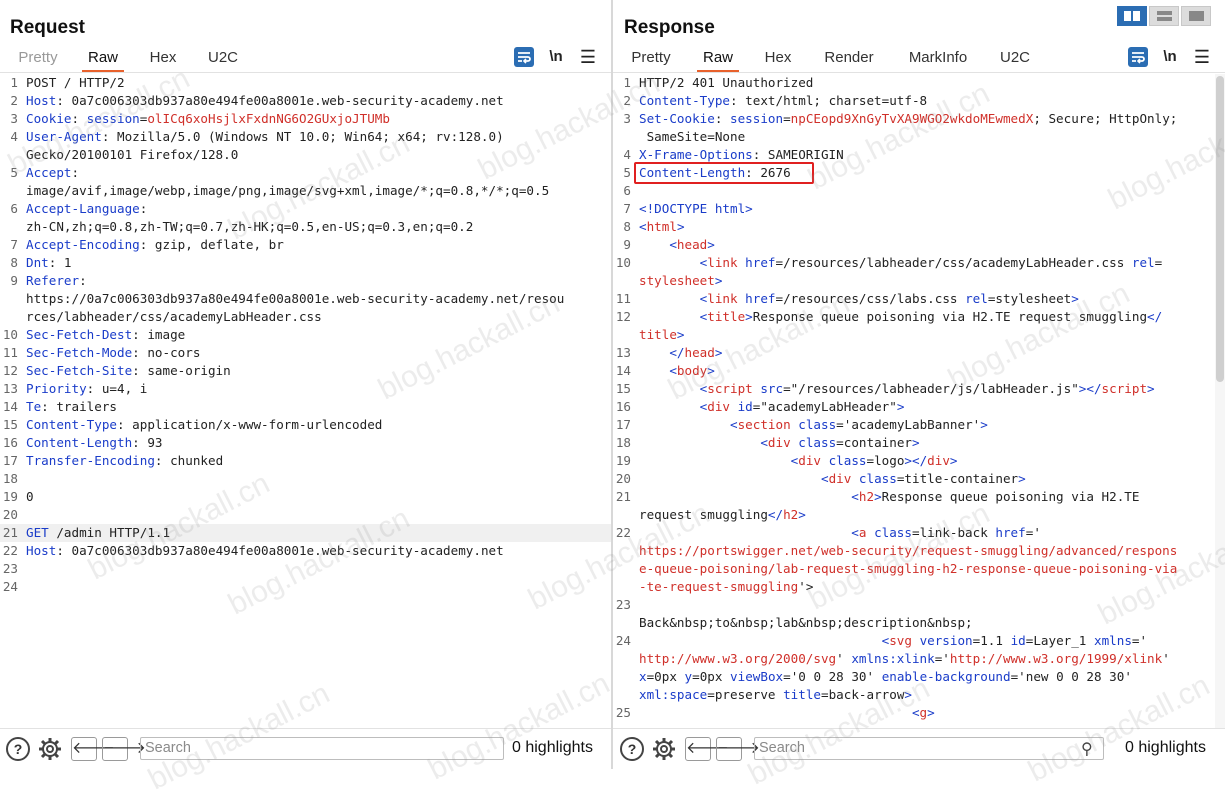 The width and height of the screenshot is (1225, 797). Describe the element at coordinates (305, 281) in the screenshot. I see `code-line: 9 Referer:` at that location.